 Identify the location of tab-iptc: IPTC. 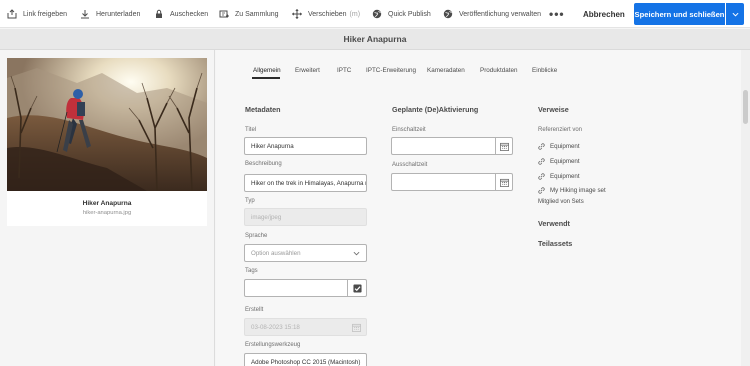
(344, 70).